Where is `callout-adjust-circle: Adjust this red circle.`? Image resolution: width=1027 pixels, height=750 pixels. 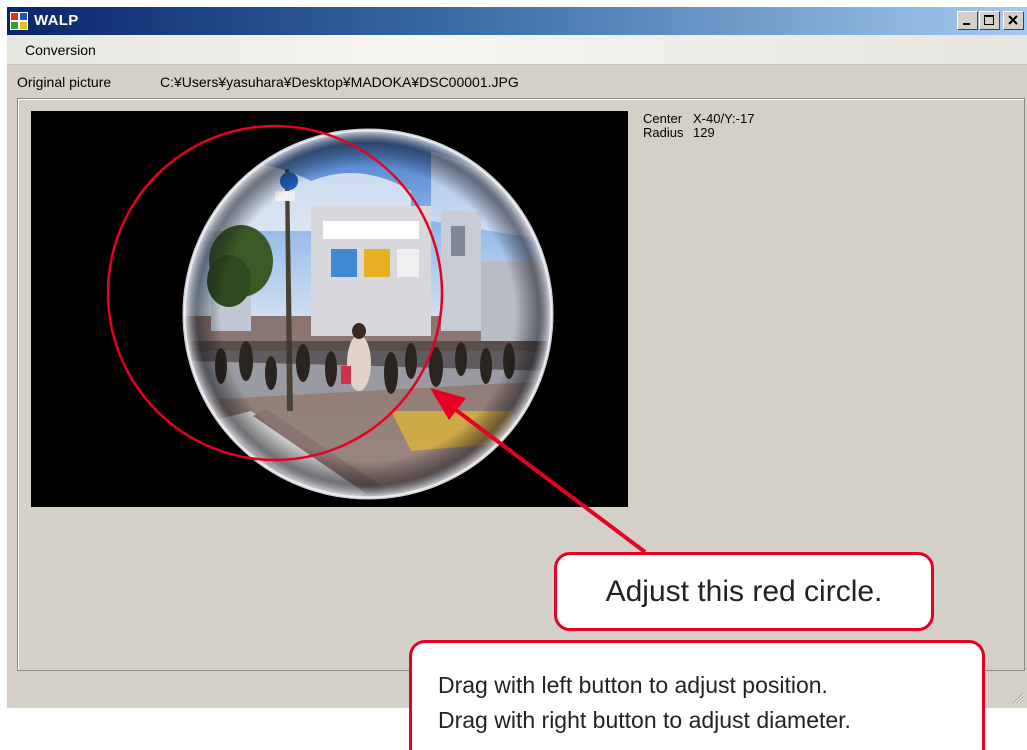 callout-adjust-circle: Adjust this red circle. is located at coordinates (744, 591).